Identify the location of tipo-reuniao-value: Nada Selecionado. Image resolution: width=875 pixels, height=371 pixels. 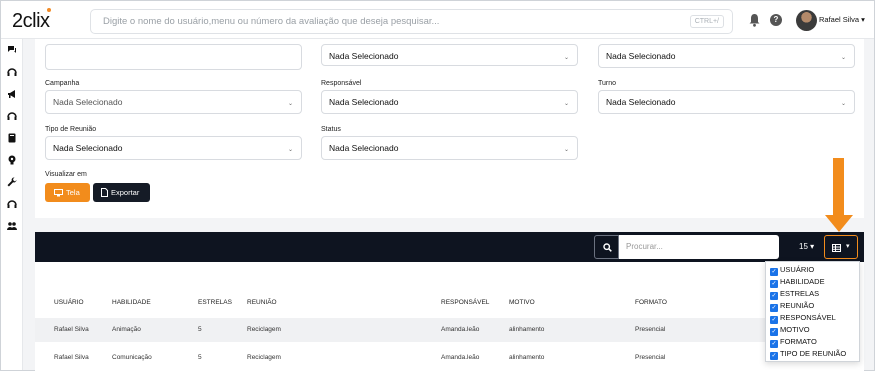
(88, 148).